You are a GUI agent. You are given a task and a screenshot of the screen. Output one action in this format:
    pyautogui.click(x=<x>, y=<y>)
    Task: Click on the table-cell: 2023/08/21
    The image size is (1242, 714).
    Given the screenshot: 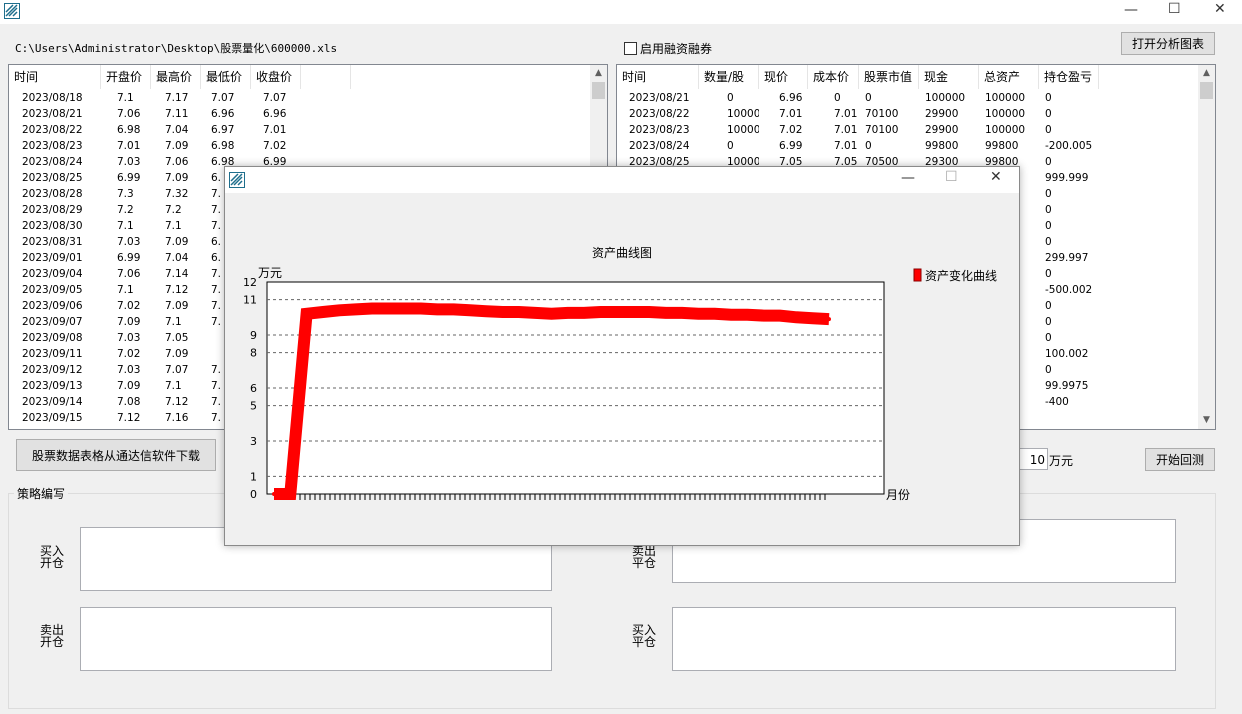 What is the action you would take?
    pyautogui.click(x=659, y=98)
    